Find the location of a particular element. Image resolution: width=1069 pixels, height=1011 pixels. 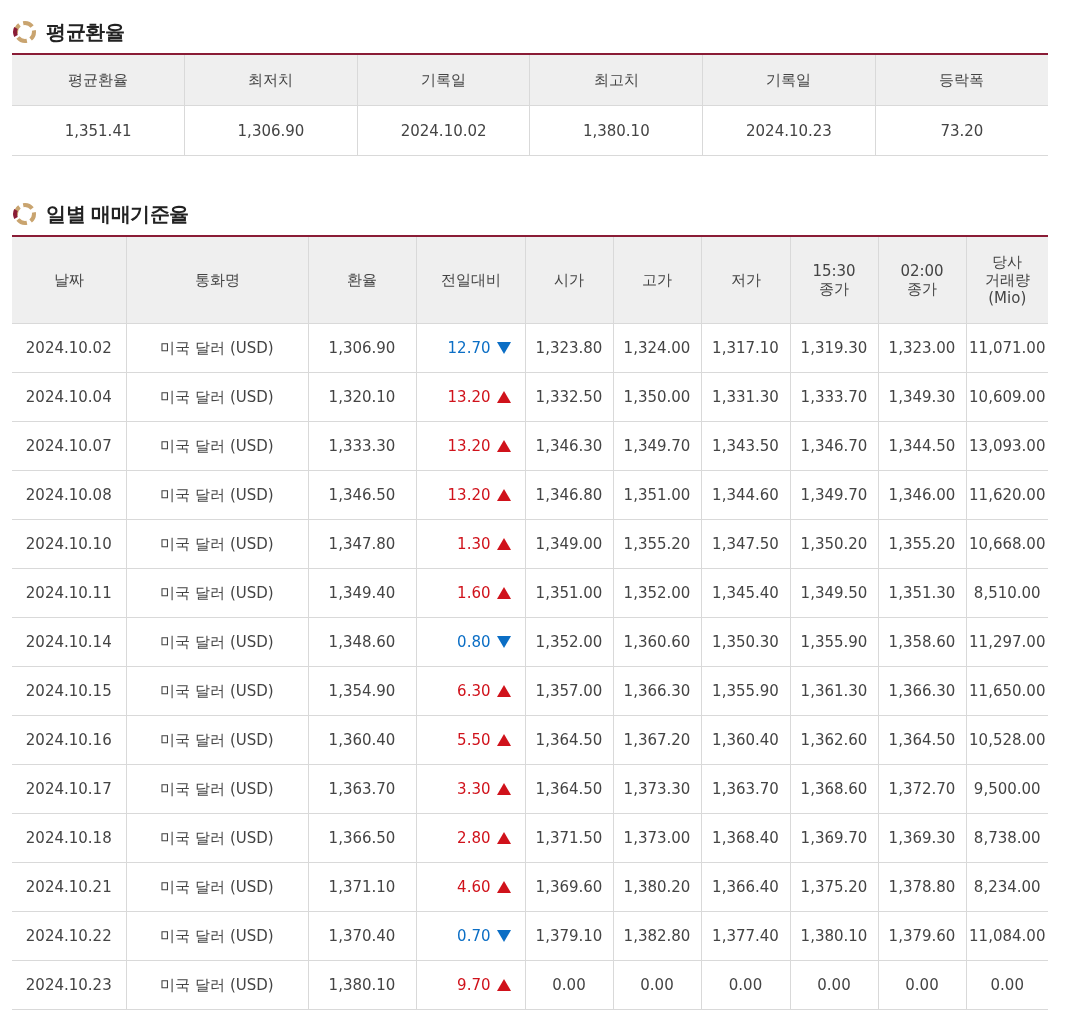

table-cell: 1,368.40 is located at coordinates (745, 838).